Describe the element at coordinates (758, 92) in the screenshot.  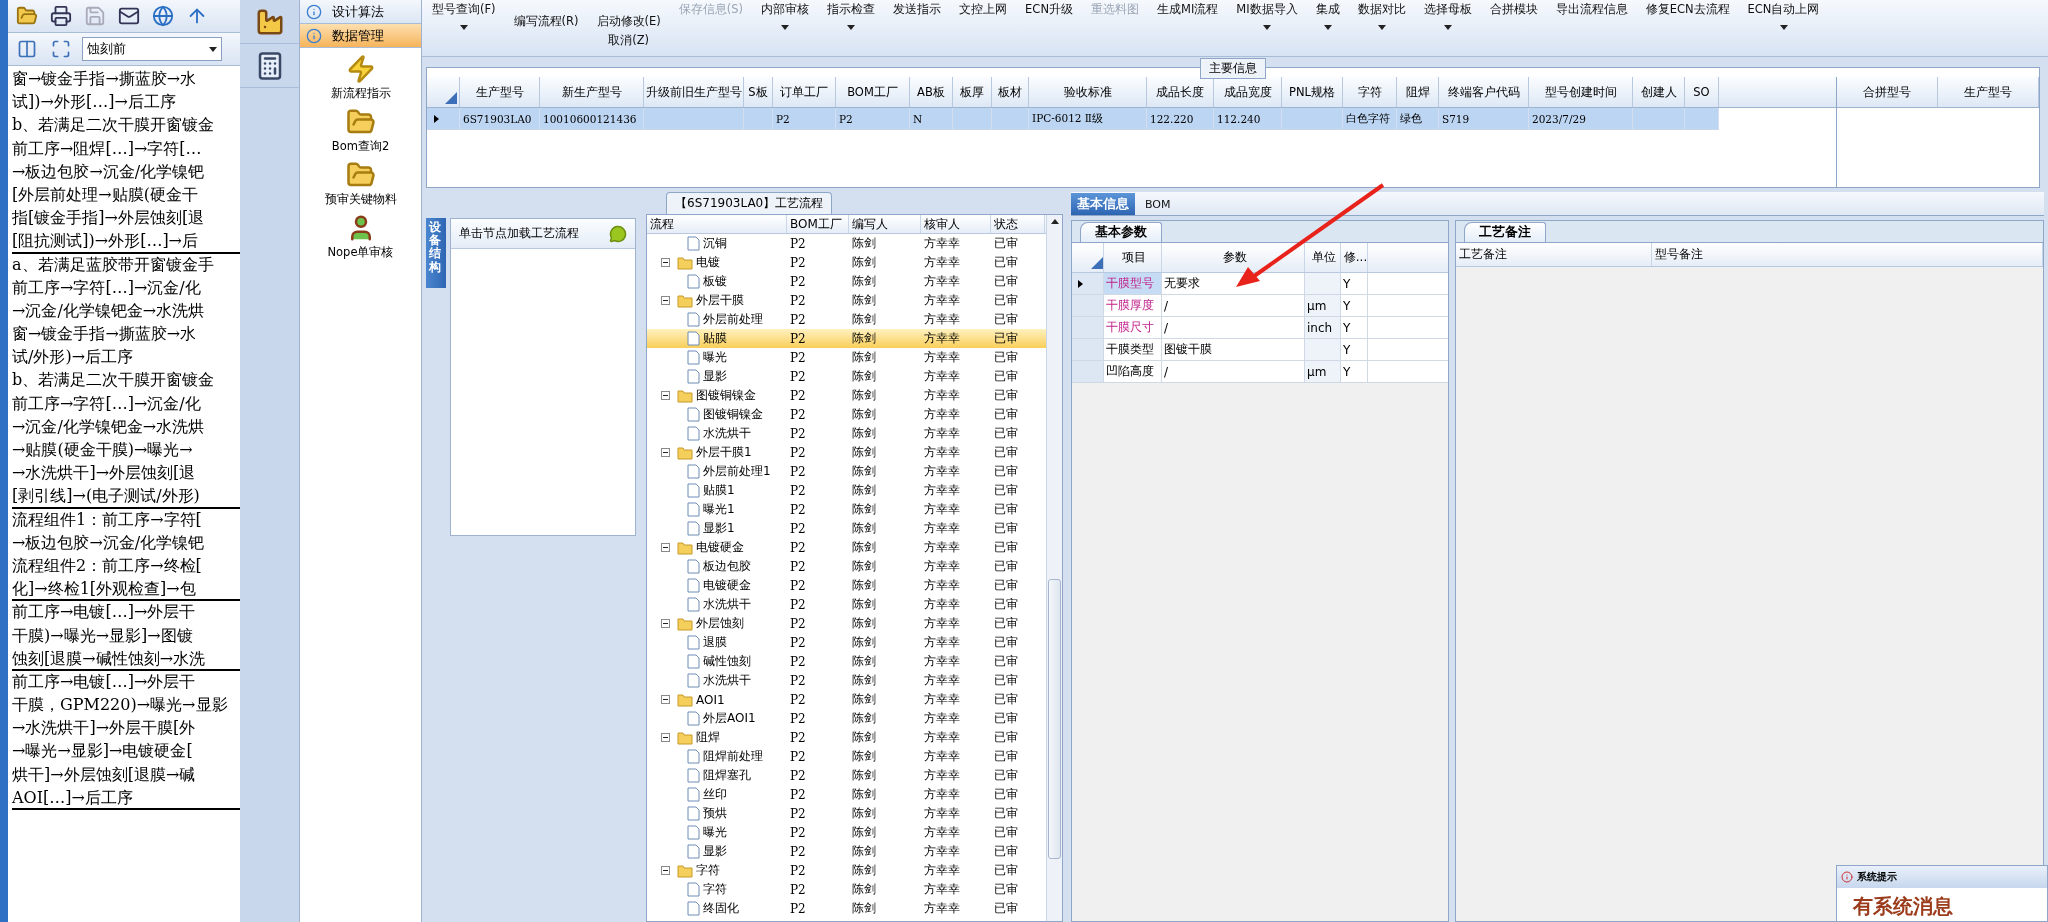
I see `column-header: S板` at that location.